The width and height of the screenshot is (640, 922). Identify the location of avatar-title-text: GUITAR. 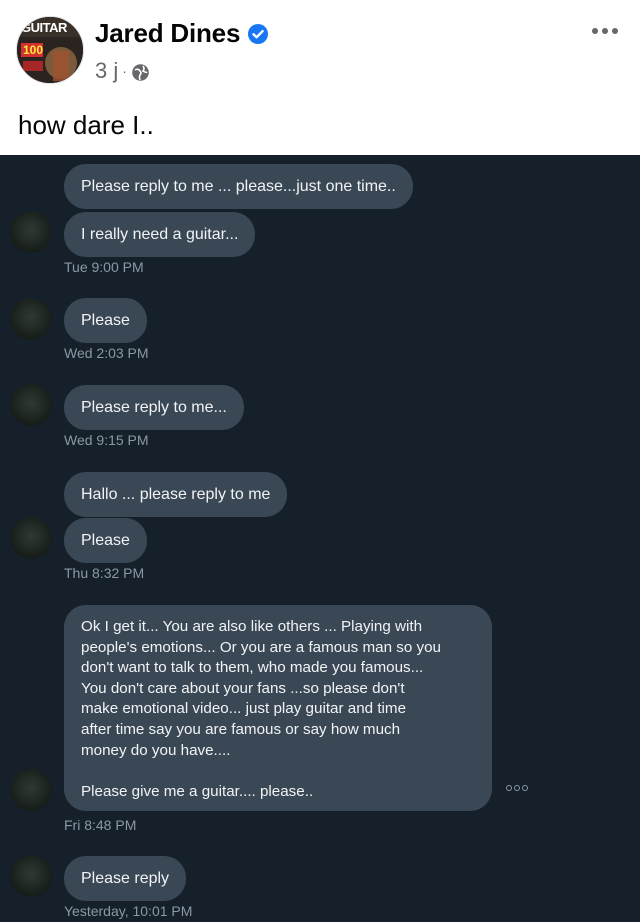
(44, 27).